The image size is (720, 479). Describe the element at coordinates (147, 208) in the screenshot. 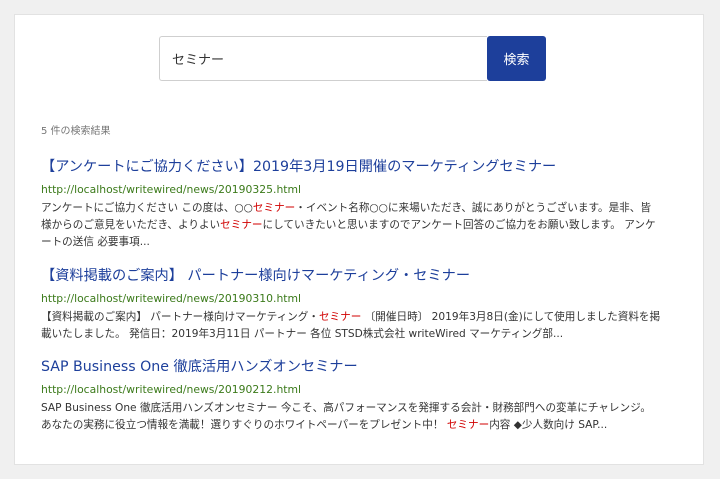

I see `snippet-text: アンケートにご協力ください この度は、○○` at that location.